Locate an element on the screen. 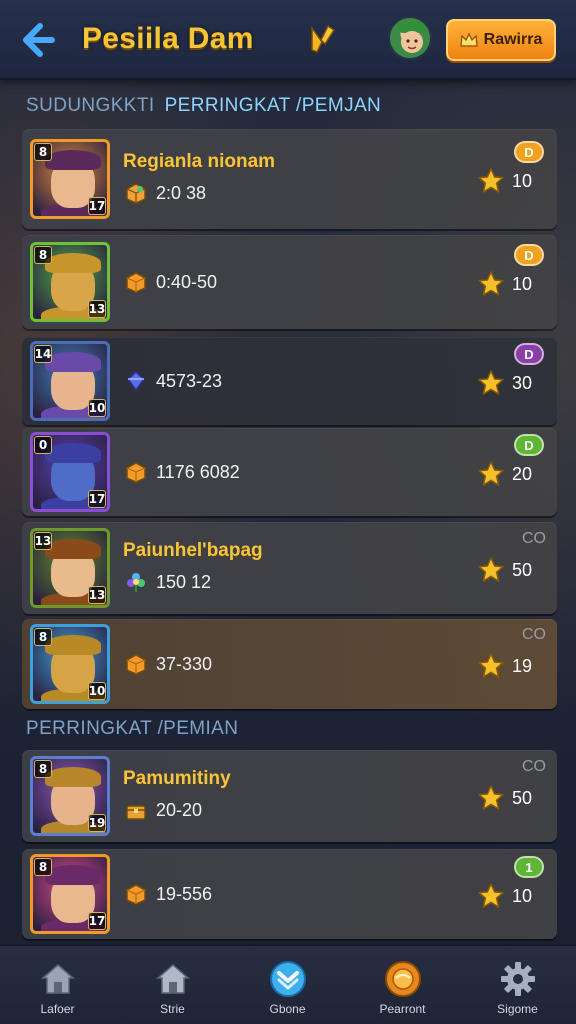  player-portrait: 14 10 is located at coordinates (70, 381).